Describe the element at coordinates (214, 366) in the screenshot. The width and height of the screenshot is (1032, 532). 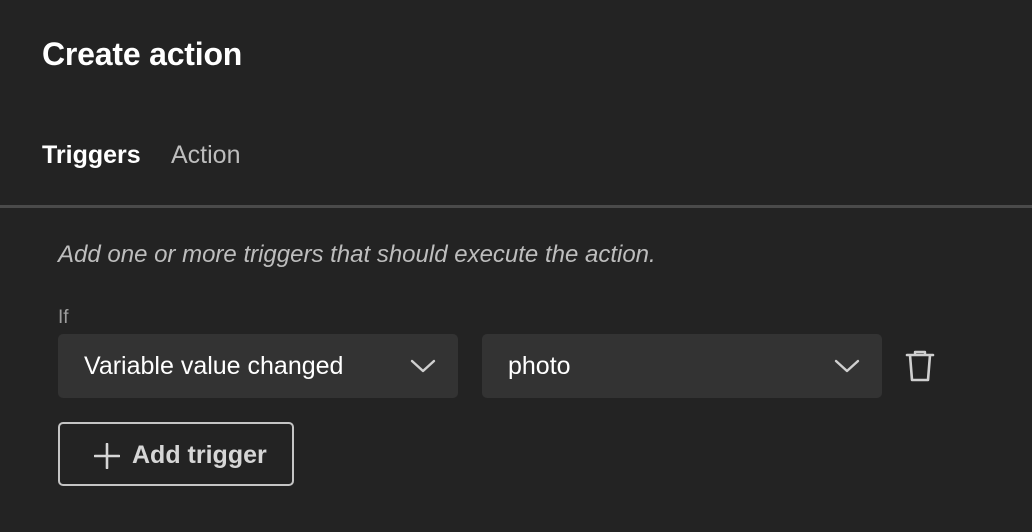
I see `trigger-type-value: Variable value changed` at that location.